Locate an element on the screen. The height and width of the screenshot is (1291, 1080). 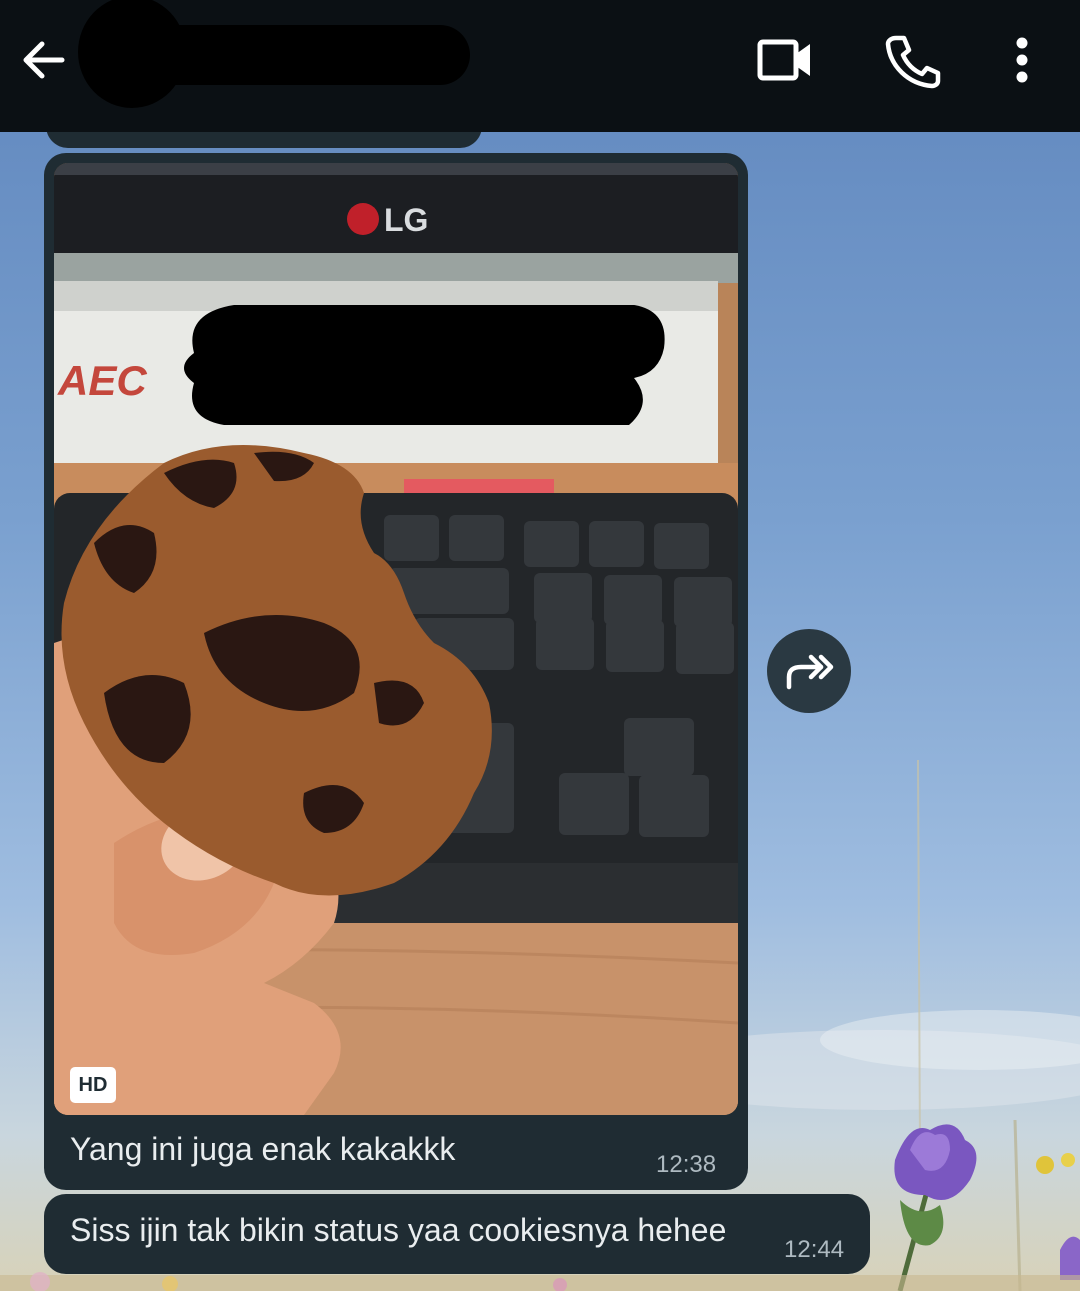
phone-icon is located at coordinates (913, 62).